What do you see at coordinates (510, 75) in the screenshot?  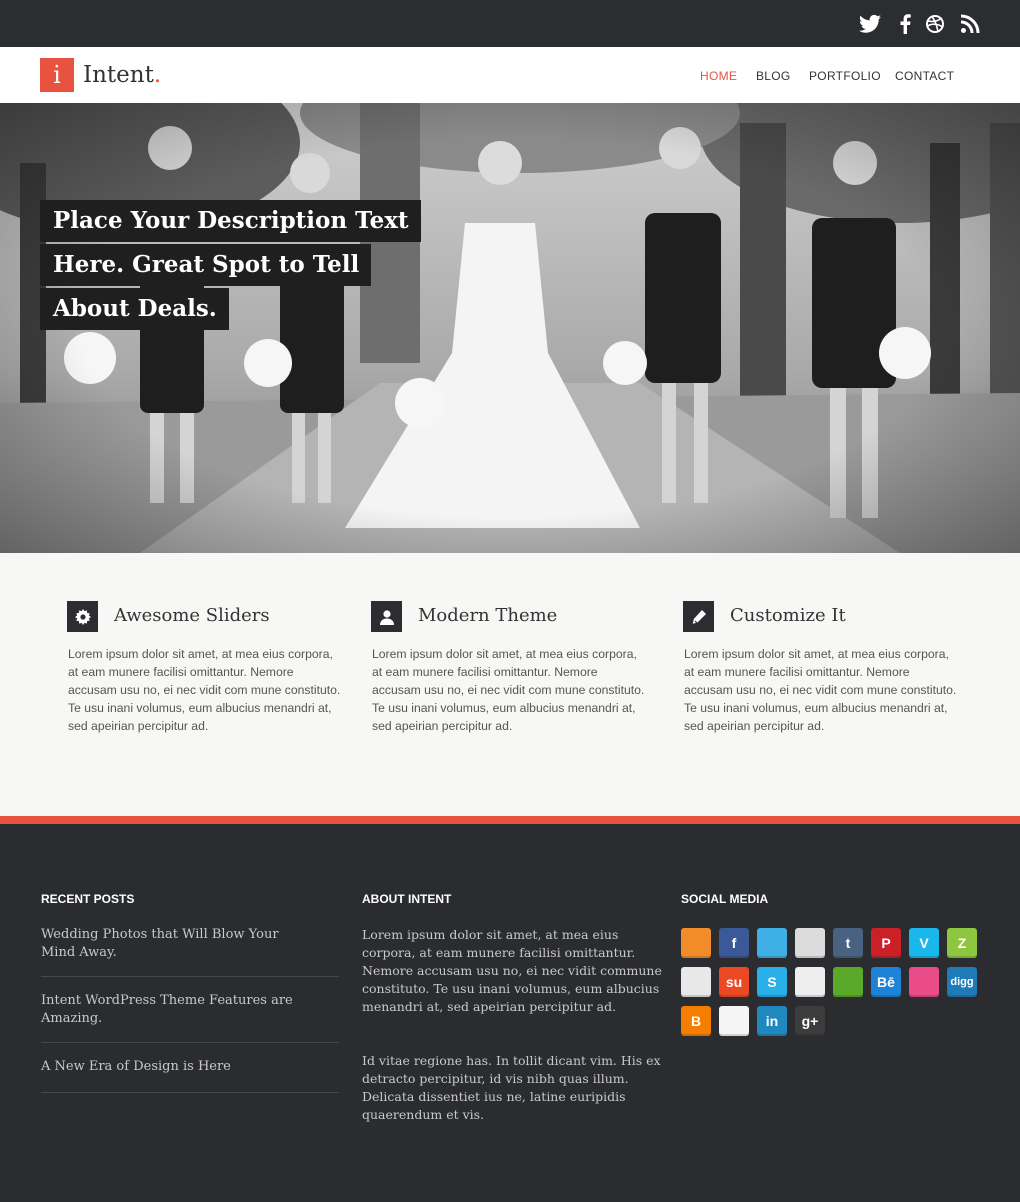 I see `header: i Intent. HOME BLOG PORTFOLIO CONTACT` at bounding box center [510, 75].